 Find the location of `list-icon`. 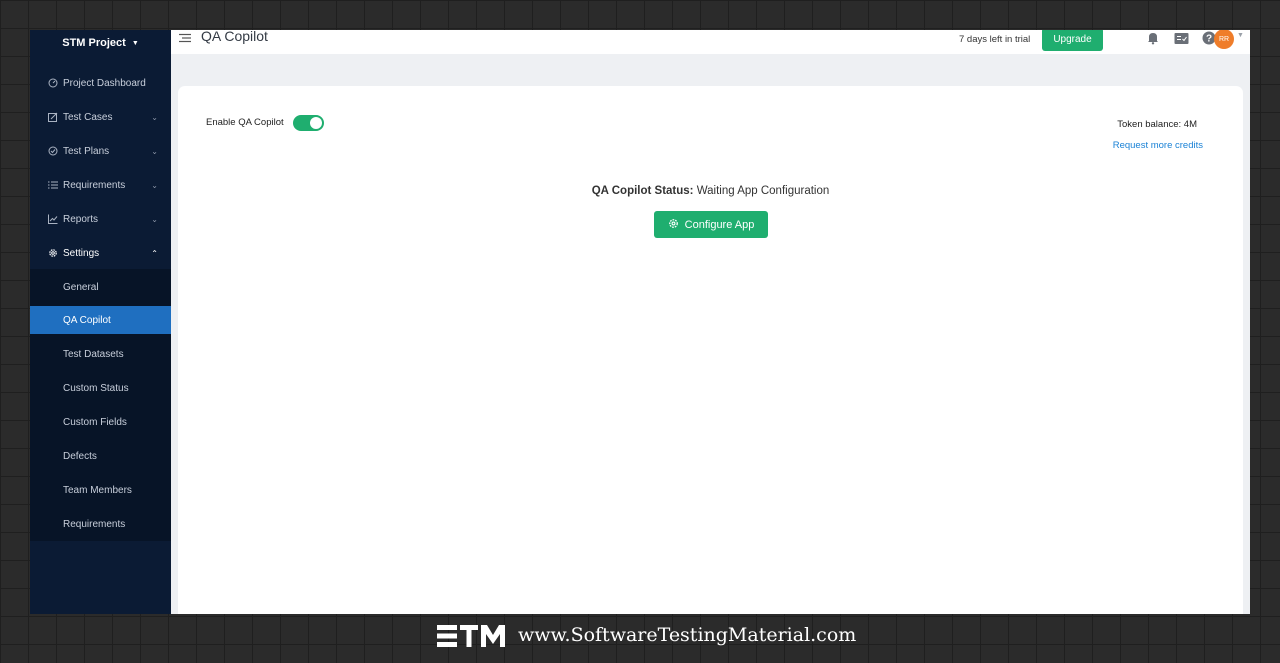

list-icon is located at coordinates (52, 185).